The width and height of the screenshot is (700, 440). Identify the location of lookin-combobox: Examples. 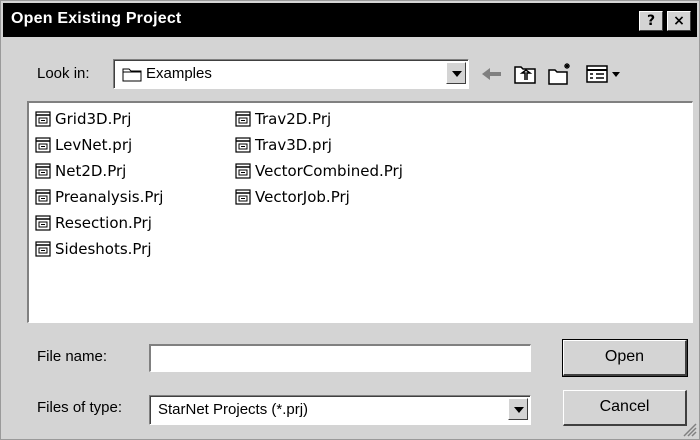
(291, 74).